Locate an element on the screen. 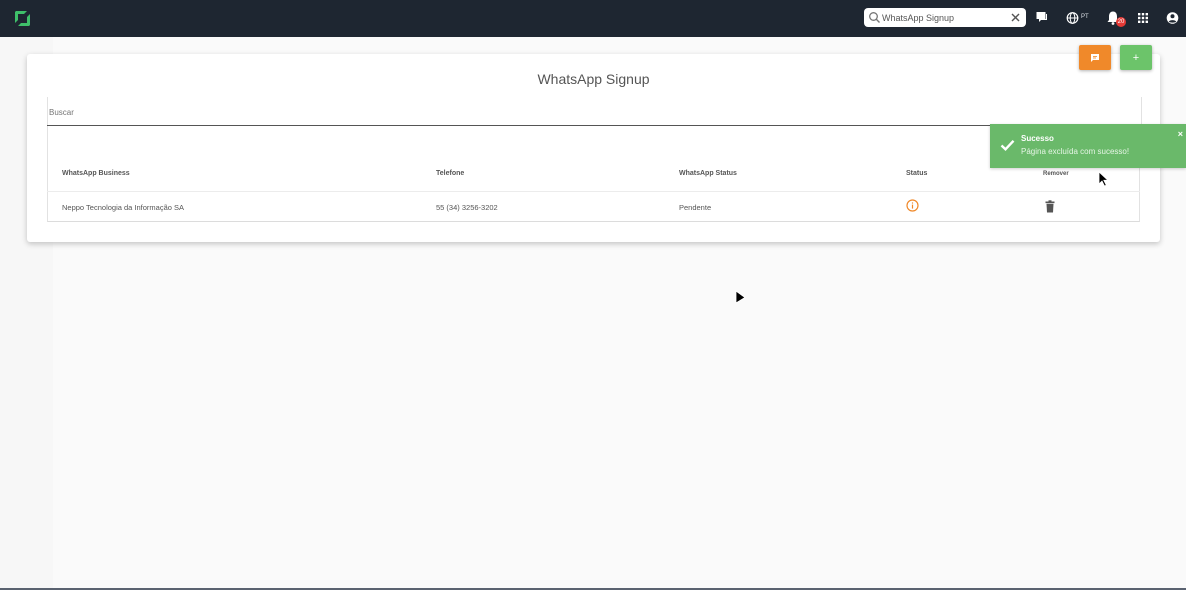  clear-search-icon is located at coordinates (1015, 17).